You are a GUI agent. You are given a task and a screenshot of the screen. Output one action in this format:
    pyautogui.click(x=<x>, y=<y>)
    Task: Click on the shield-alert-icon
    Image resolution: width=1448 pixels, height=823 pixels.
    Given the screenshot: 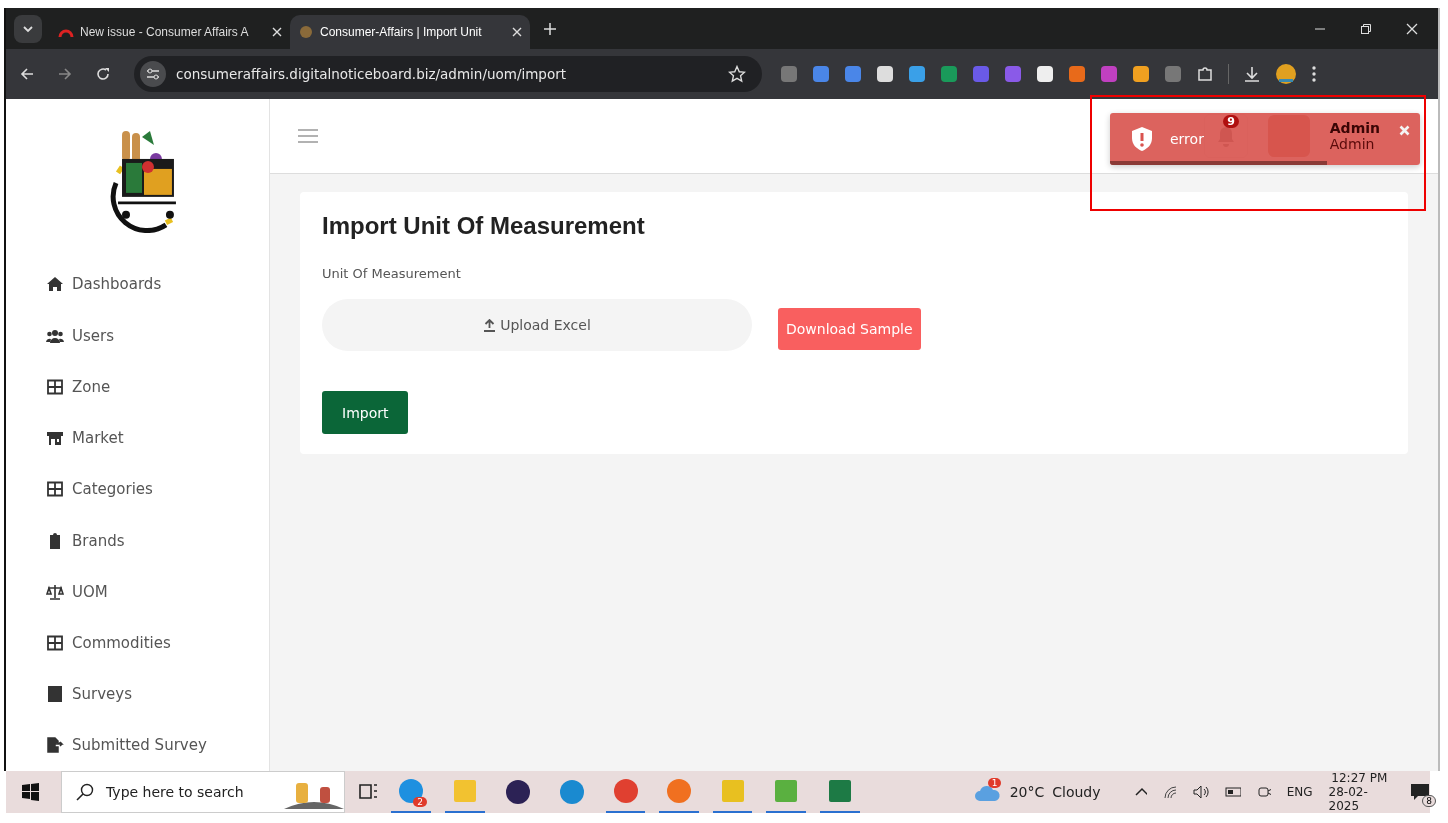 What is the action you would take?
    pyautogui.click(x=1142, y=139)
    